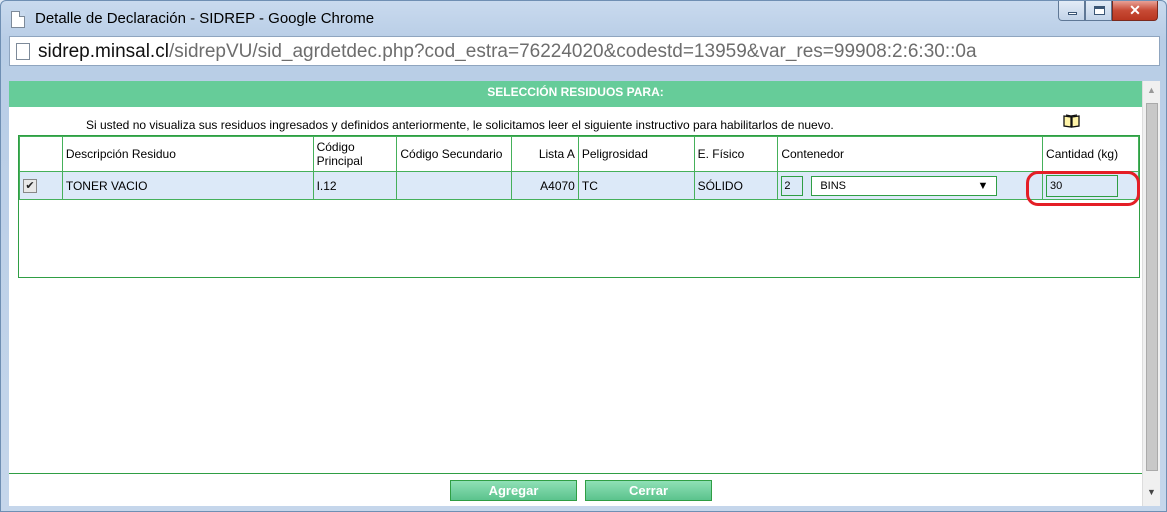  Describe the element at coordinates (41, 185) in the screenshot. I see `row-select-cell: ✔` at that location.